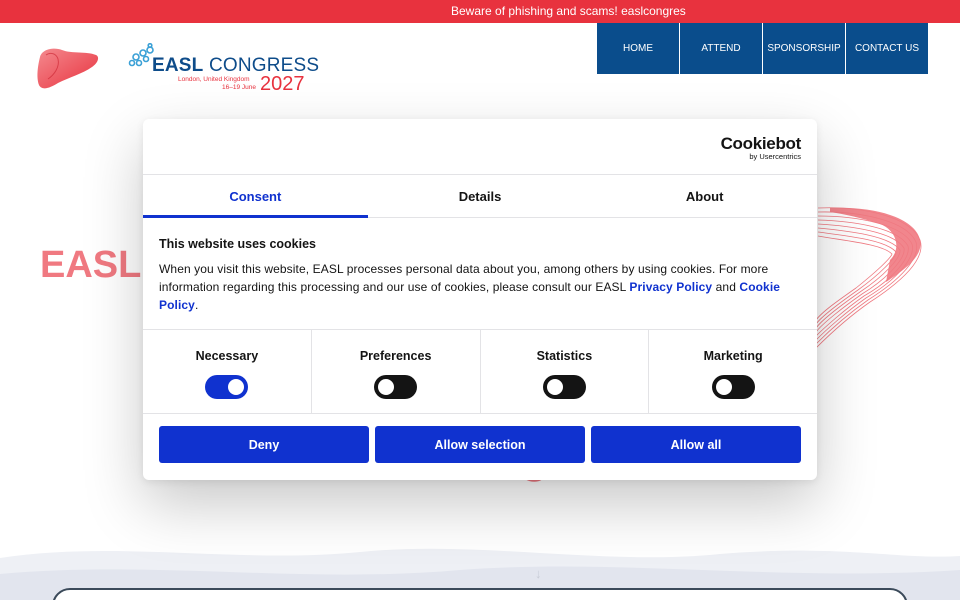 The width and height of the screenshot is (960, 600). I want to click on nav-sponsorship: SPONSORSHIP, so click(804, 48).